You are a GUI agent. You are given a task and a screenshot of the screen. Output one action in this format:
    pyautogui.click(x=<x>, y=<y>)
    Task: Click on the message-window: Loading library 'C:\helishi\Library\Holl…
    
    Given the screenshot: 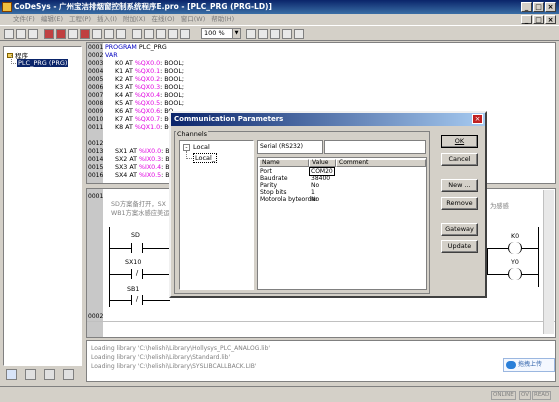 What is the action you would take?
    pyautogui.click(x=321, y=361)
    